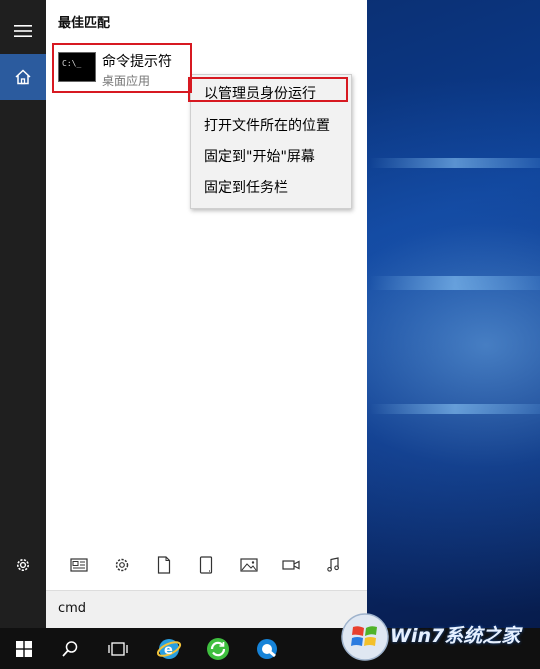 The height and width of the screenshot is (669, 540). I want to click on home-button, so click(23, 77).